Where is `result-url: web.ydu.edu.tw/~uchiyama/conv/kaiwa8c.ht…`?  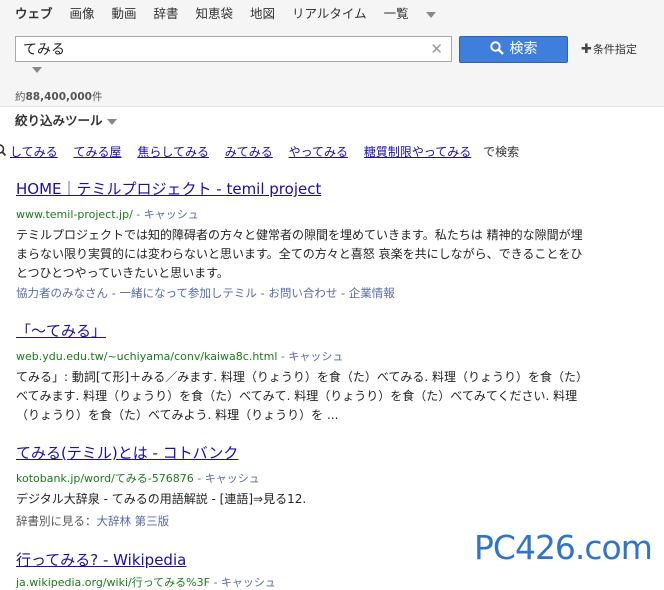 result-url: web.ydu.edu.tw/~uchiyama/conv/kaiwa8c.ht… is located at coordinates (301, 356).